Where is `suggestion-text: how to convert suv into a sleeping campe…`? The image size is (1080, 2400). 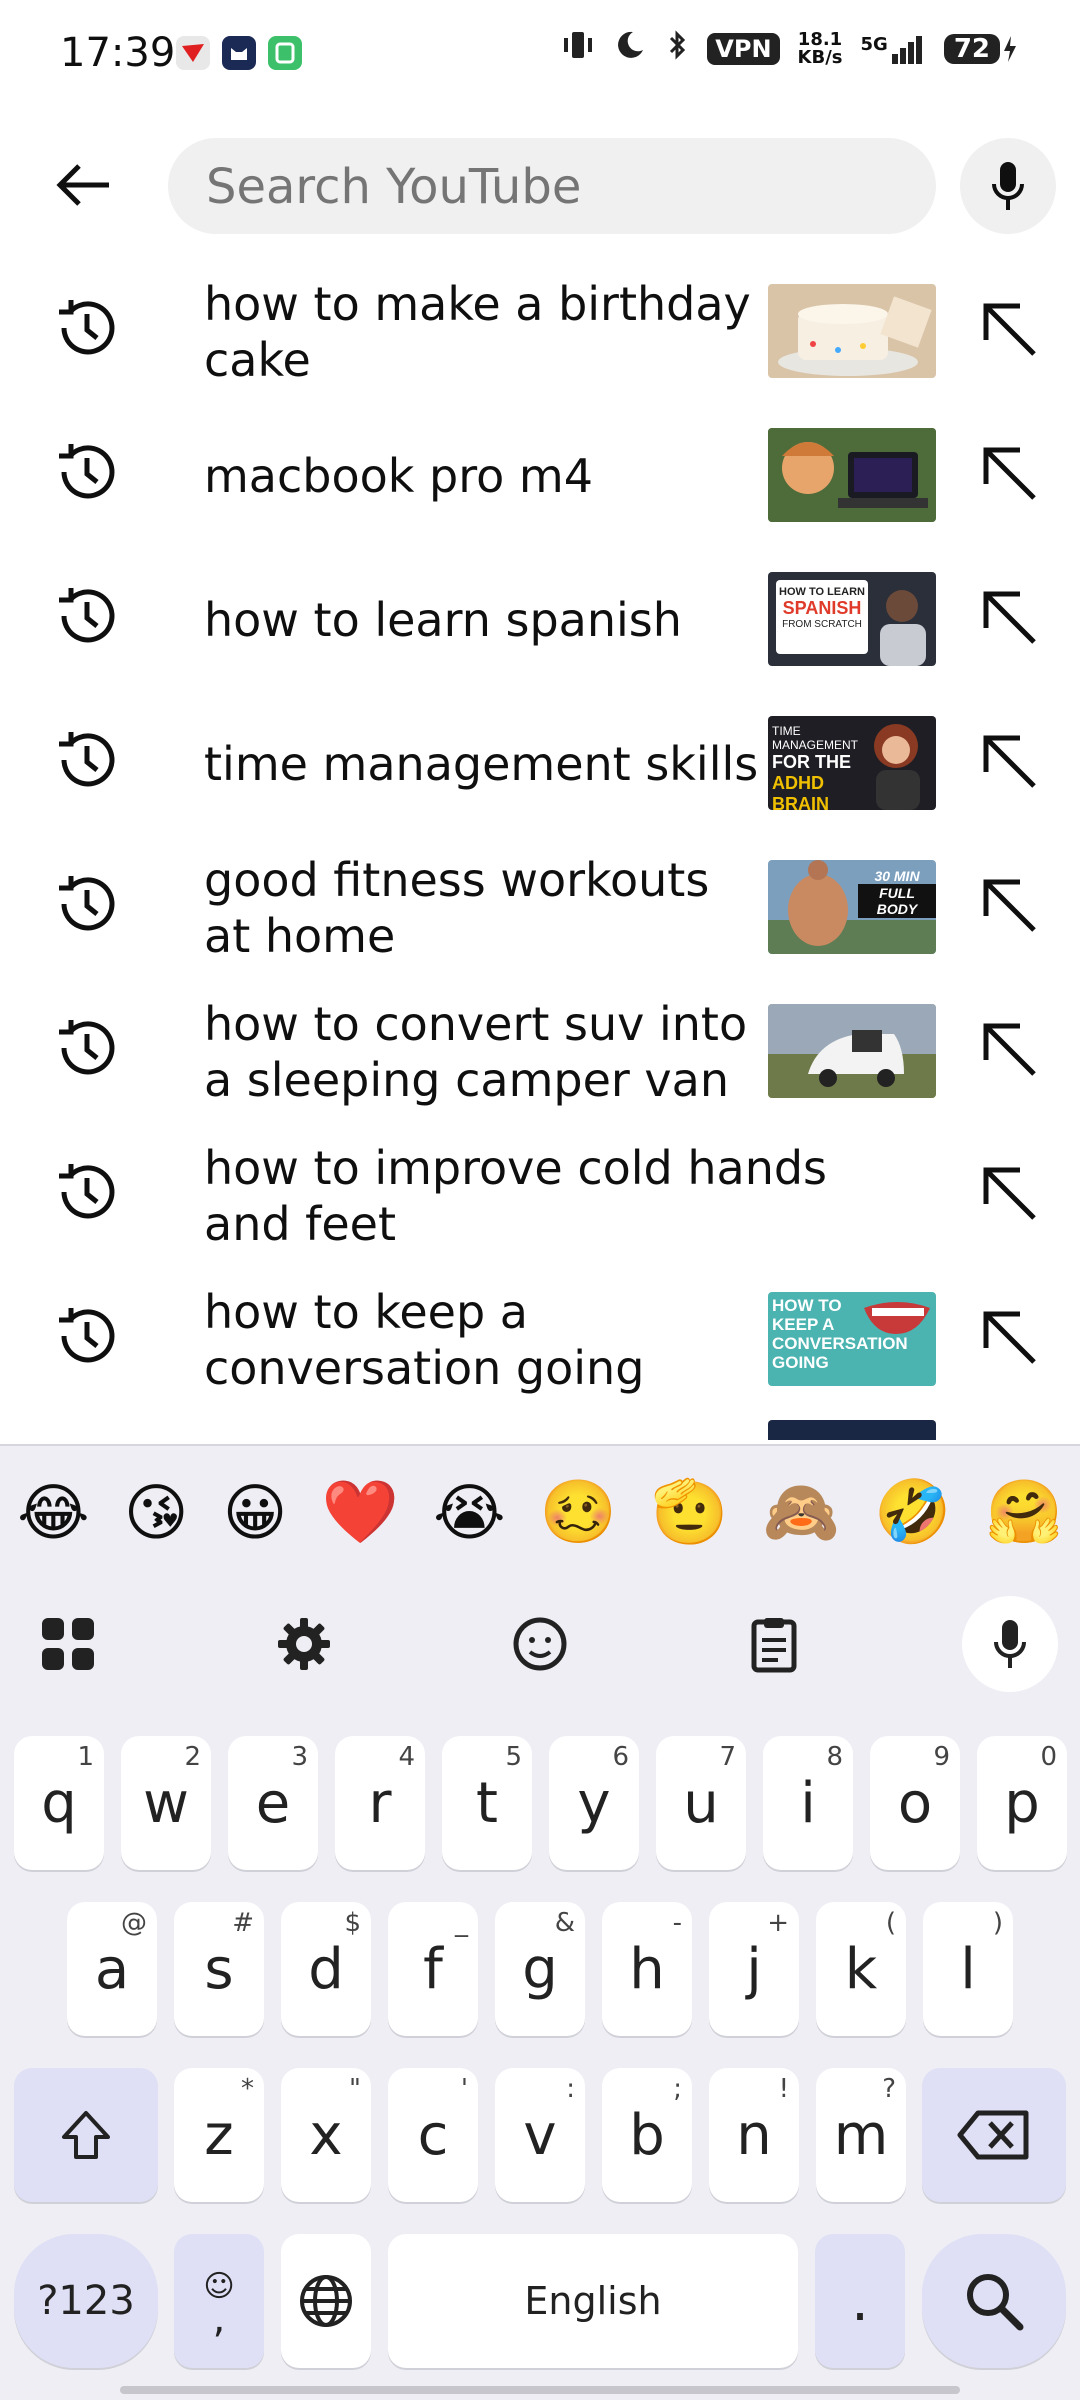 suggestion-text: how to convert suv into a sleeping campe… is located at coordinates (476, 1052).